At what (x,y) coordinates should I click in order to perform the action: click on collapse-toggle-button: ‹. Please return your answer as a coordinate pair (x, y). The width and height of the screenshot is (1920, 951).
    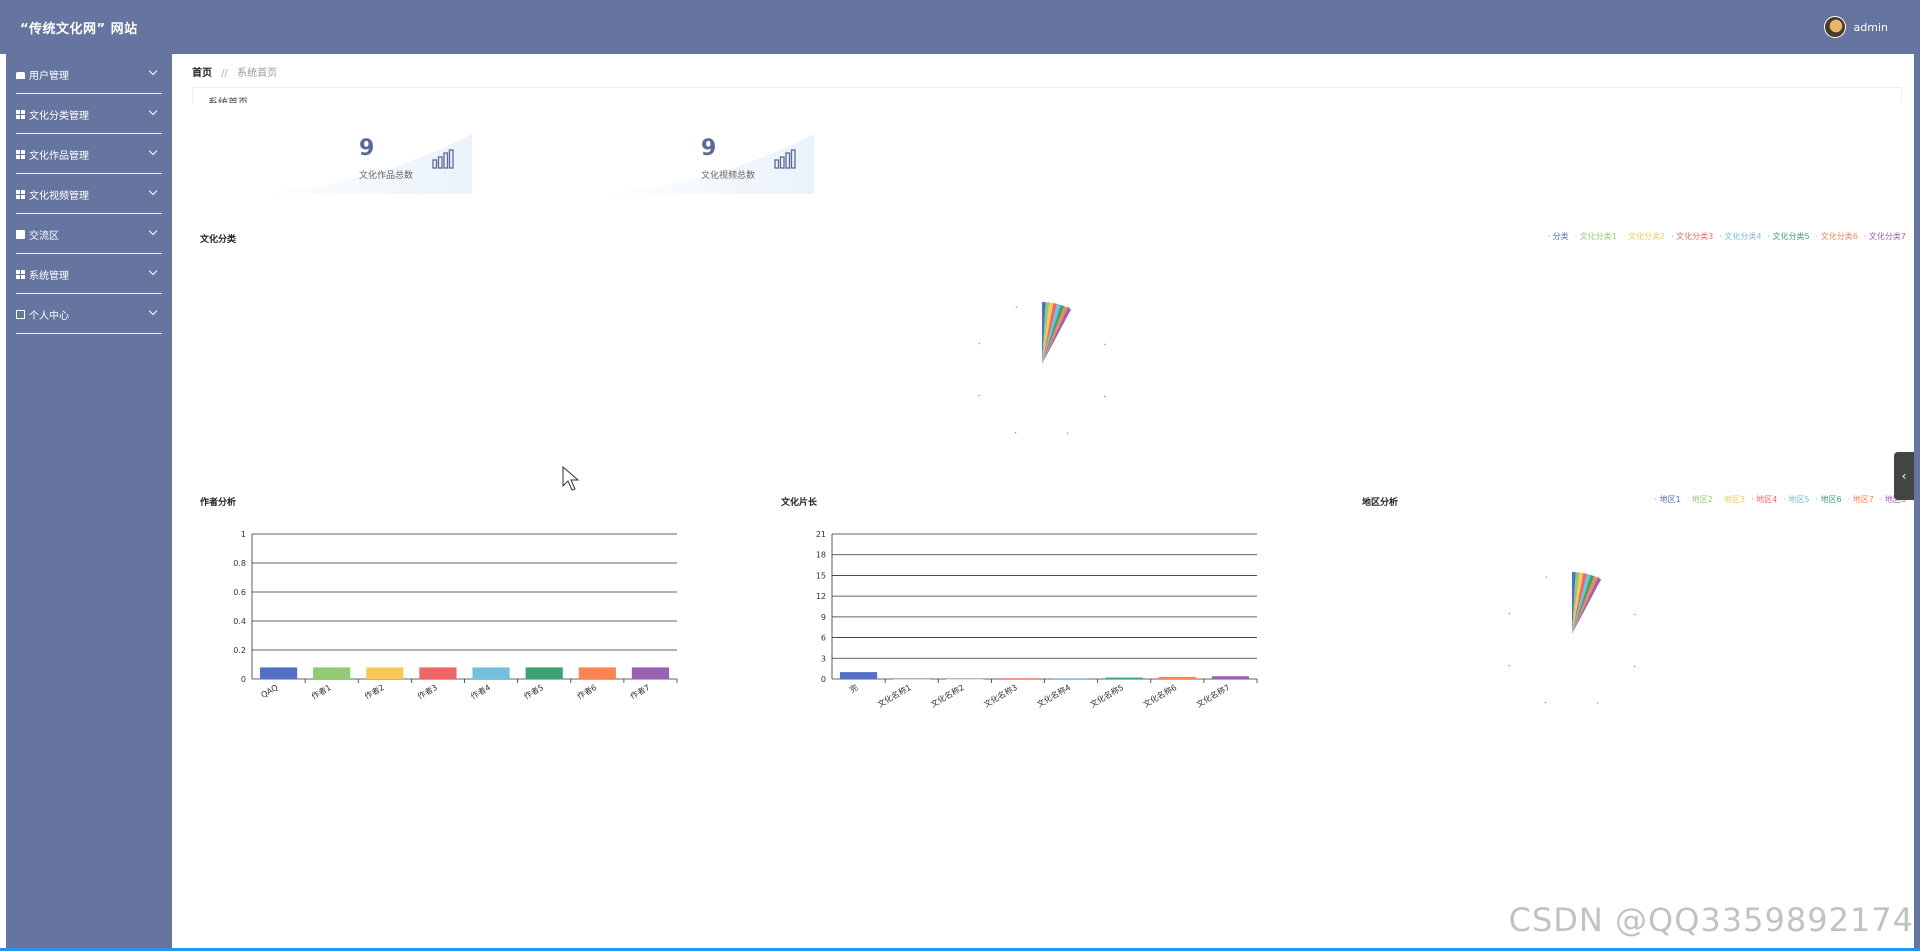
    Looking at the image, I should click on (1904, 476).